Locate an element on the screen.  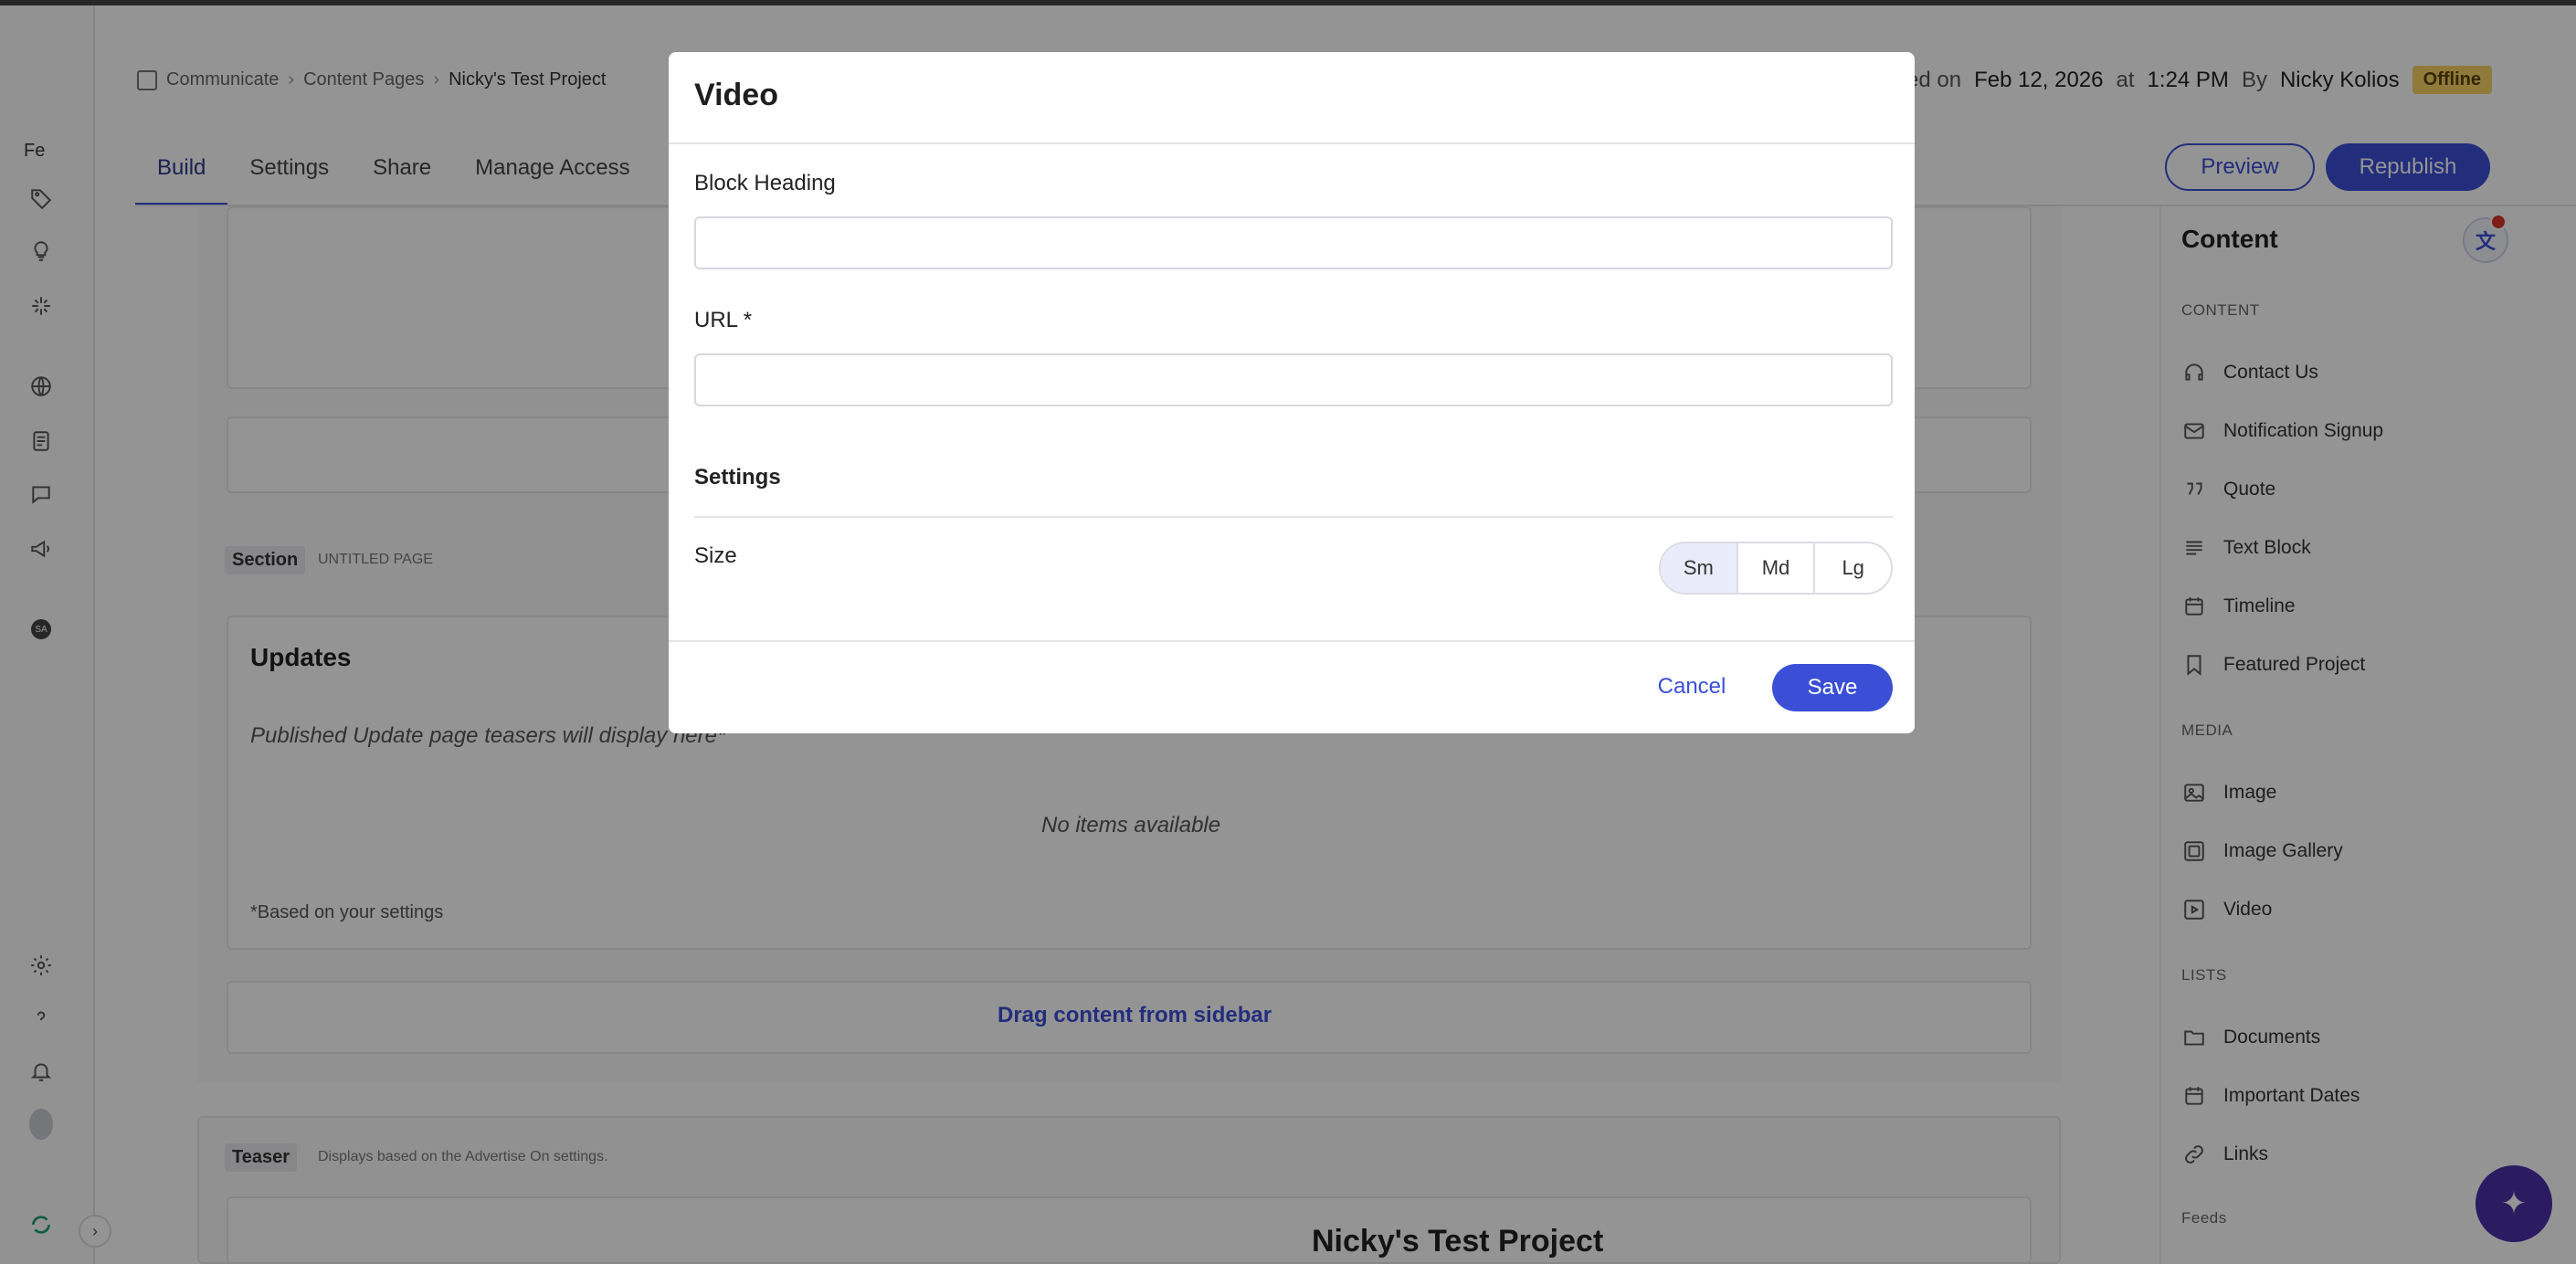
block-heading-input is located at coordinates (1293, 242).